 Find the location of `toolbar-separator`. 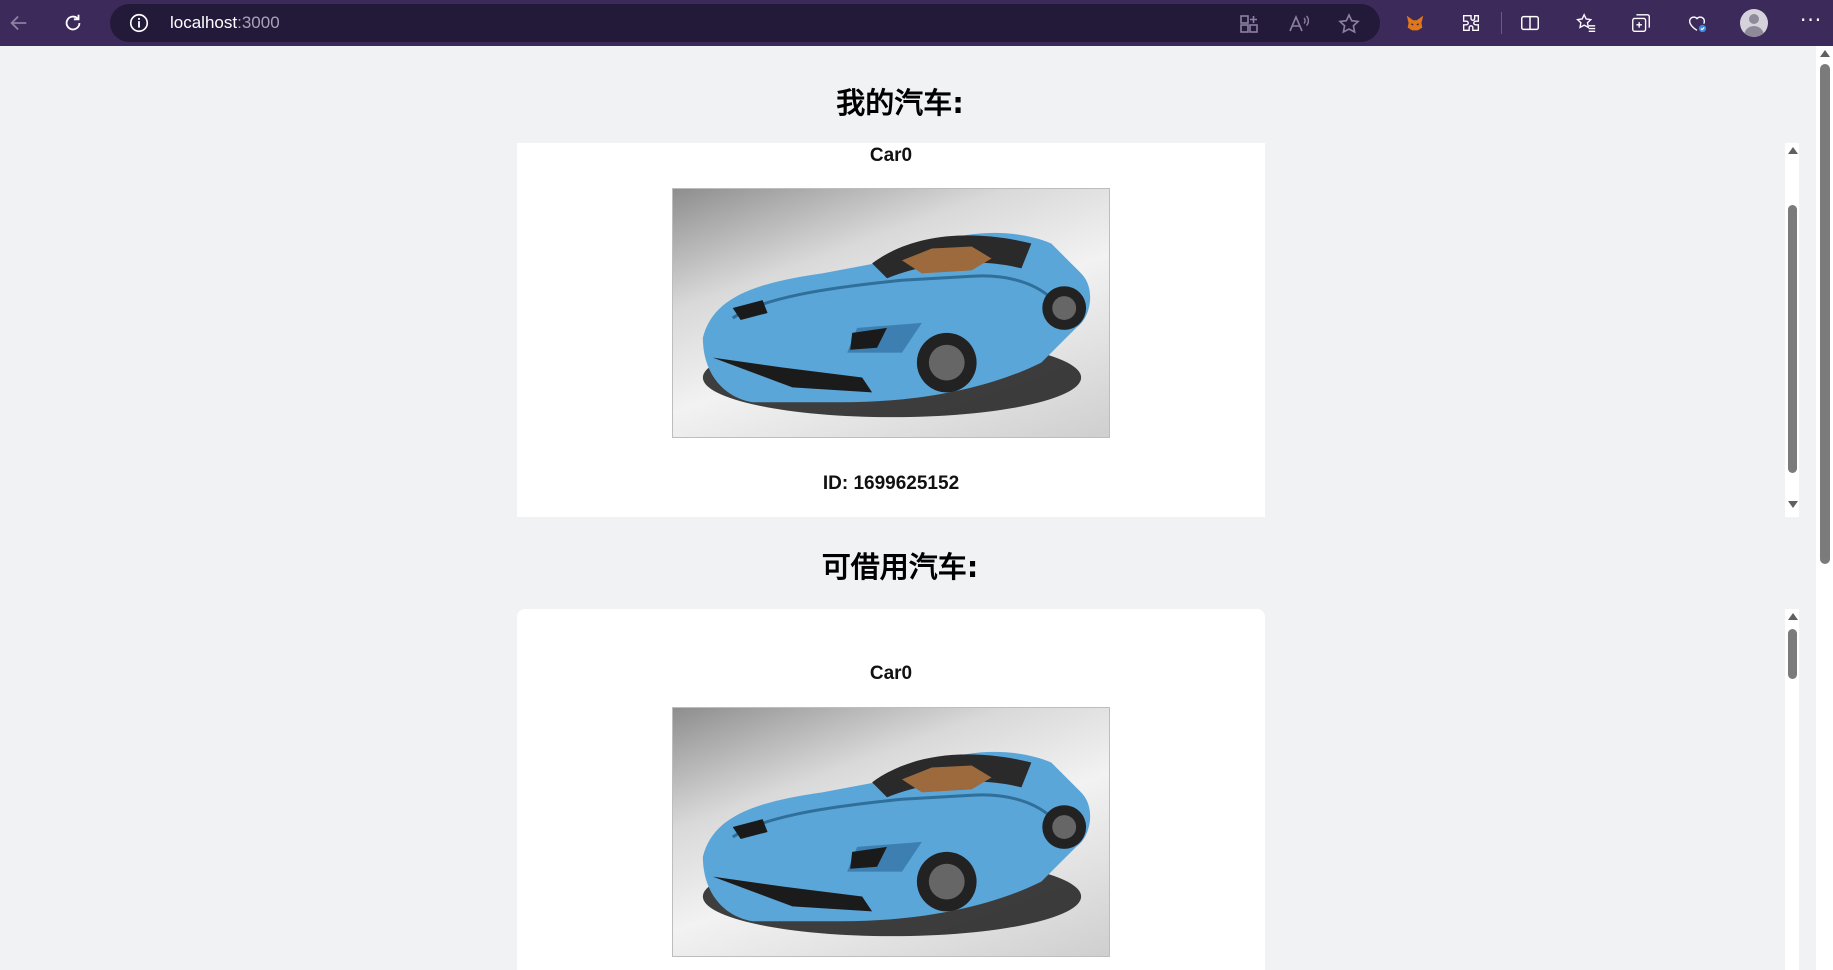

toolbar-separator is located at coordinates (1501, 23).